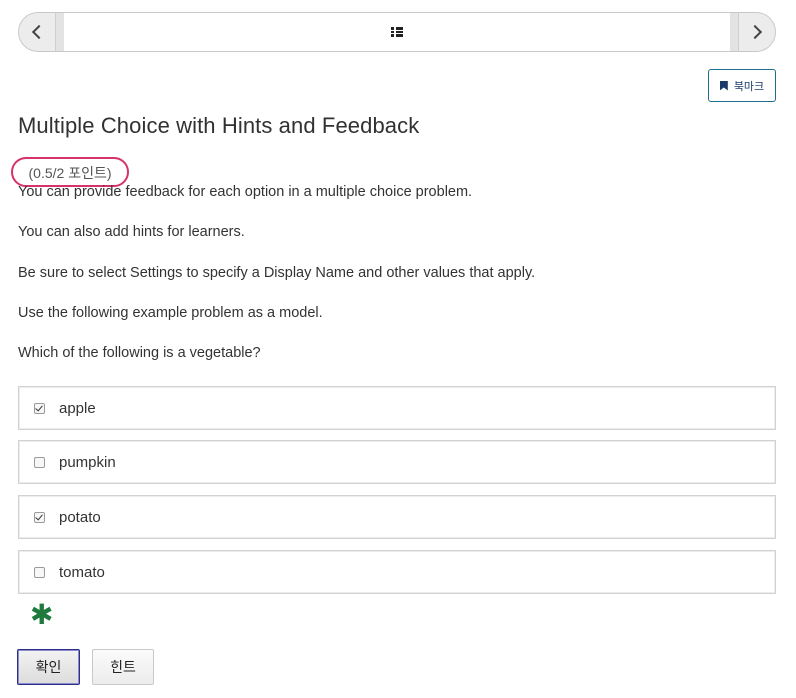 Image resolution: width=796 pixels, height=698 pixels. Describe the element at coordinates (723, 85) in the screenshot. I see `bookmark-icon` at that location.